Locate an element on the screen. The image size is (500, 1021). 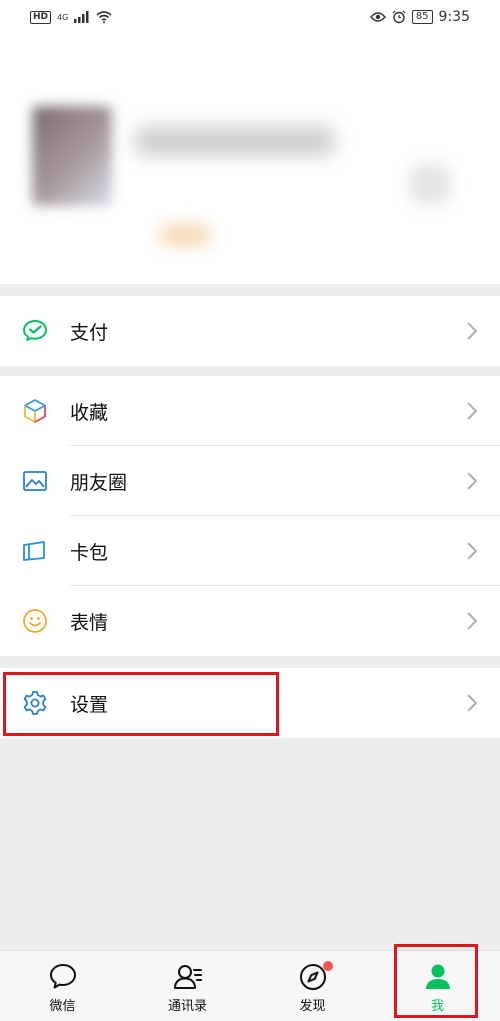
menu-item-pay: 支付 is located at coordinates (250, 331).